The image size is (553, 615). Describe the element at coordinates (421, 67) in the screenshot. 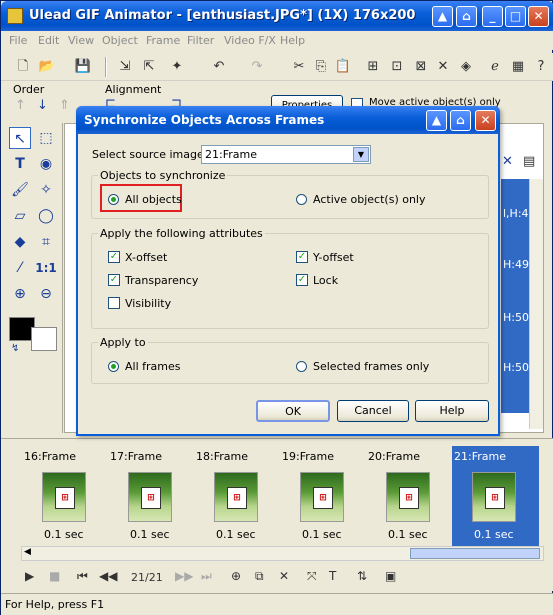

I see `resize-icon: ⊠` at that location.